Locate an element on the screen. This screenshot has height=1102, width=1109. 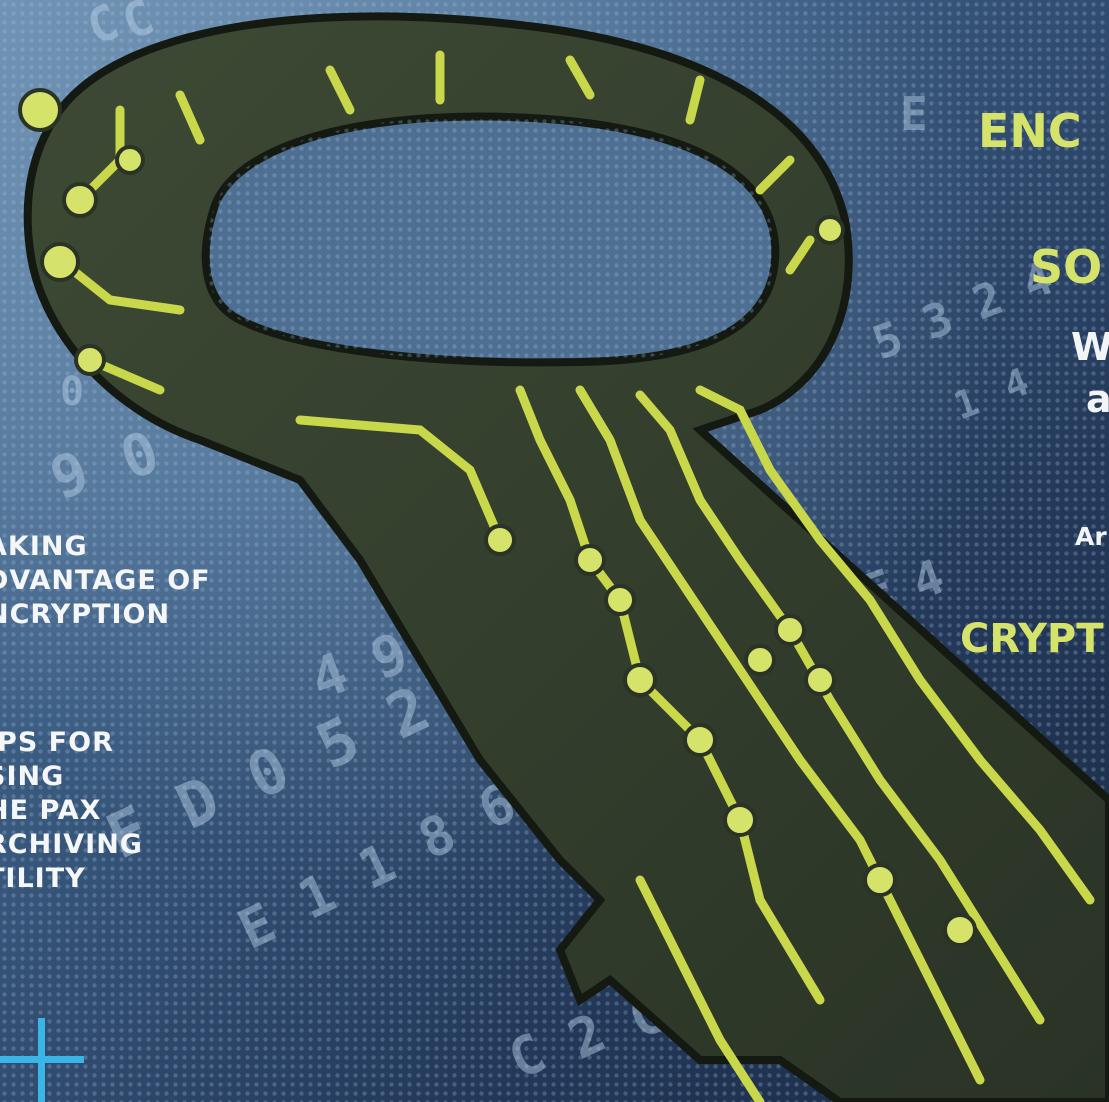
left-feature-line: NCRYPTION is located at coordinates (85, 614).